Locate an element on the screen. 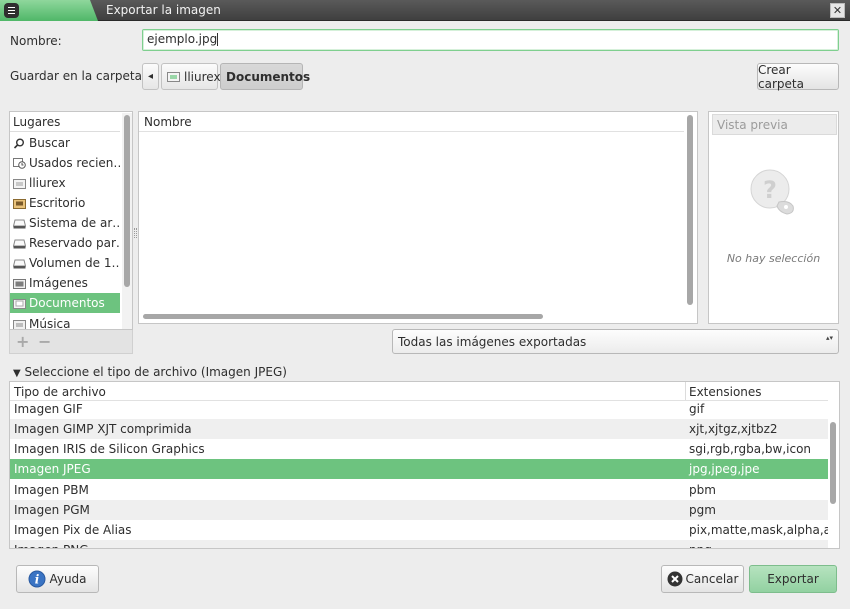 This screenshot has height=609, width=850. column-header-type: Tipo de archivo is located at coordinates (60, 392).